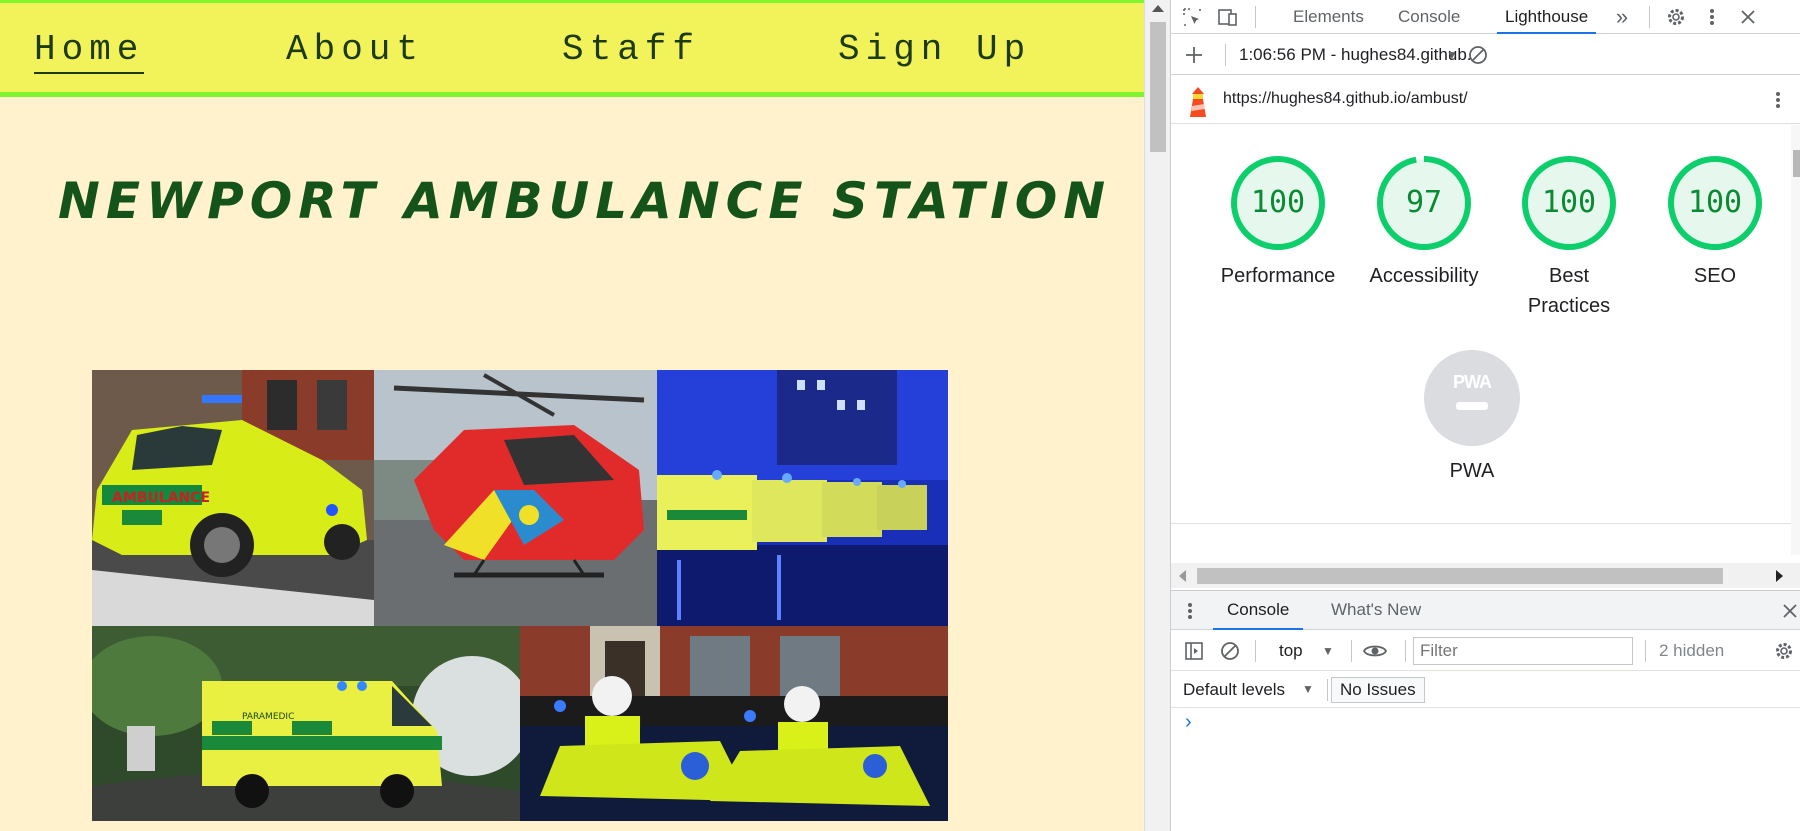  What do you see at coordinates (631, 49) in the screenshot?
I see `nav-link-staff: Staff` at bounding box center [631, 49].